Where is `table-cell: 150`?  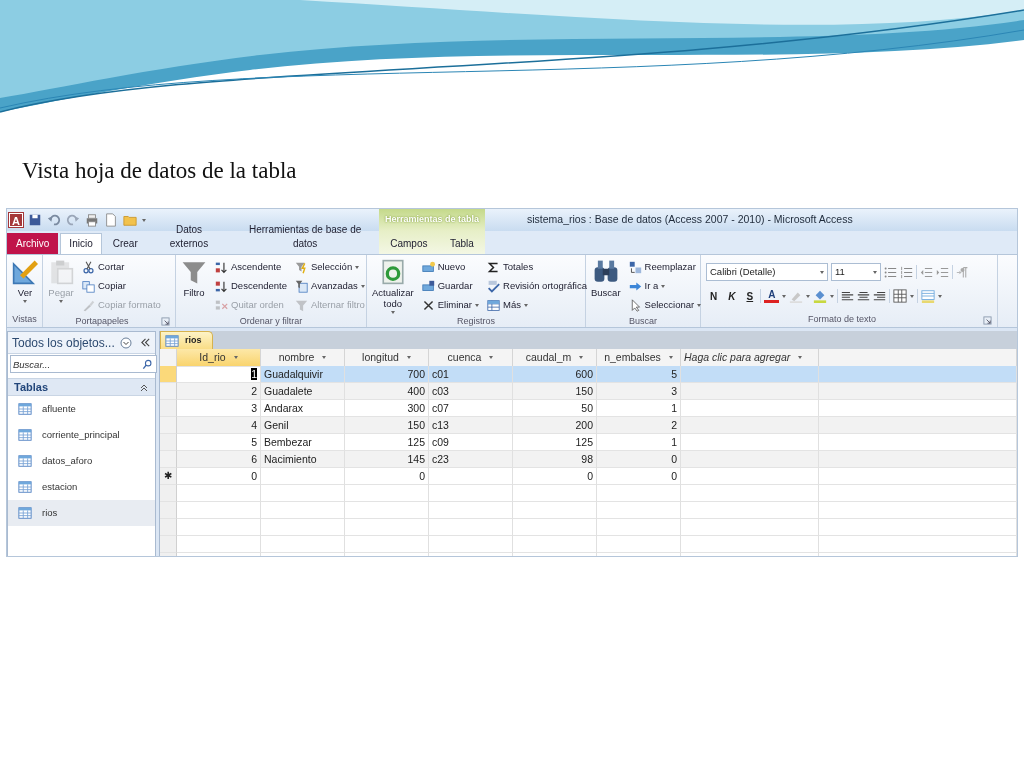 table-cell: 150 is located at coordinates (555, 391).